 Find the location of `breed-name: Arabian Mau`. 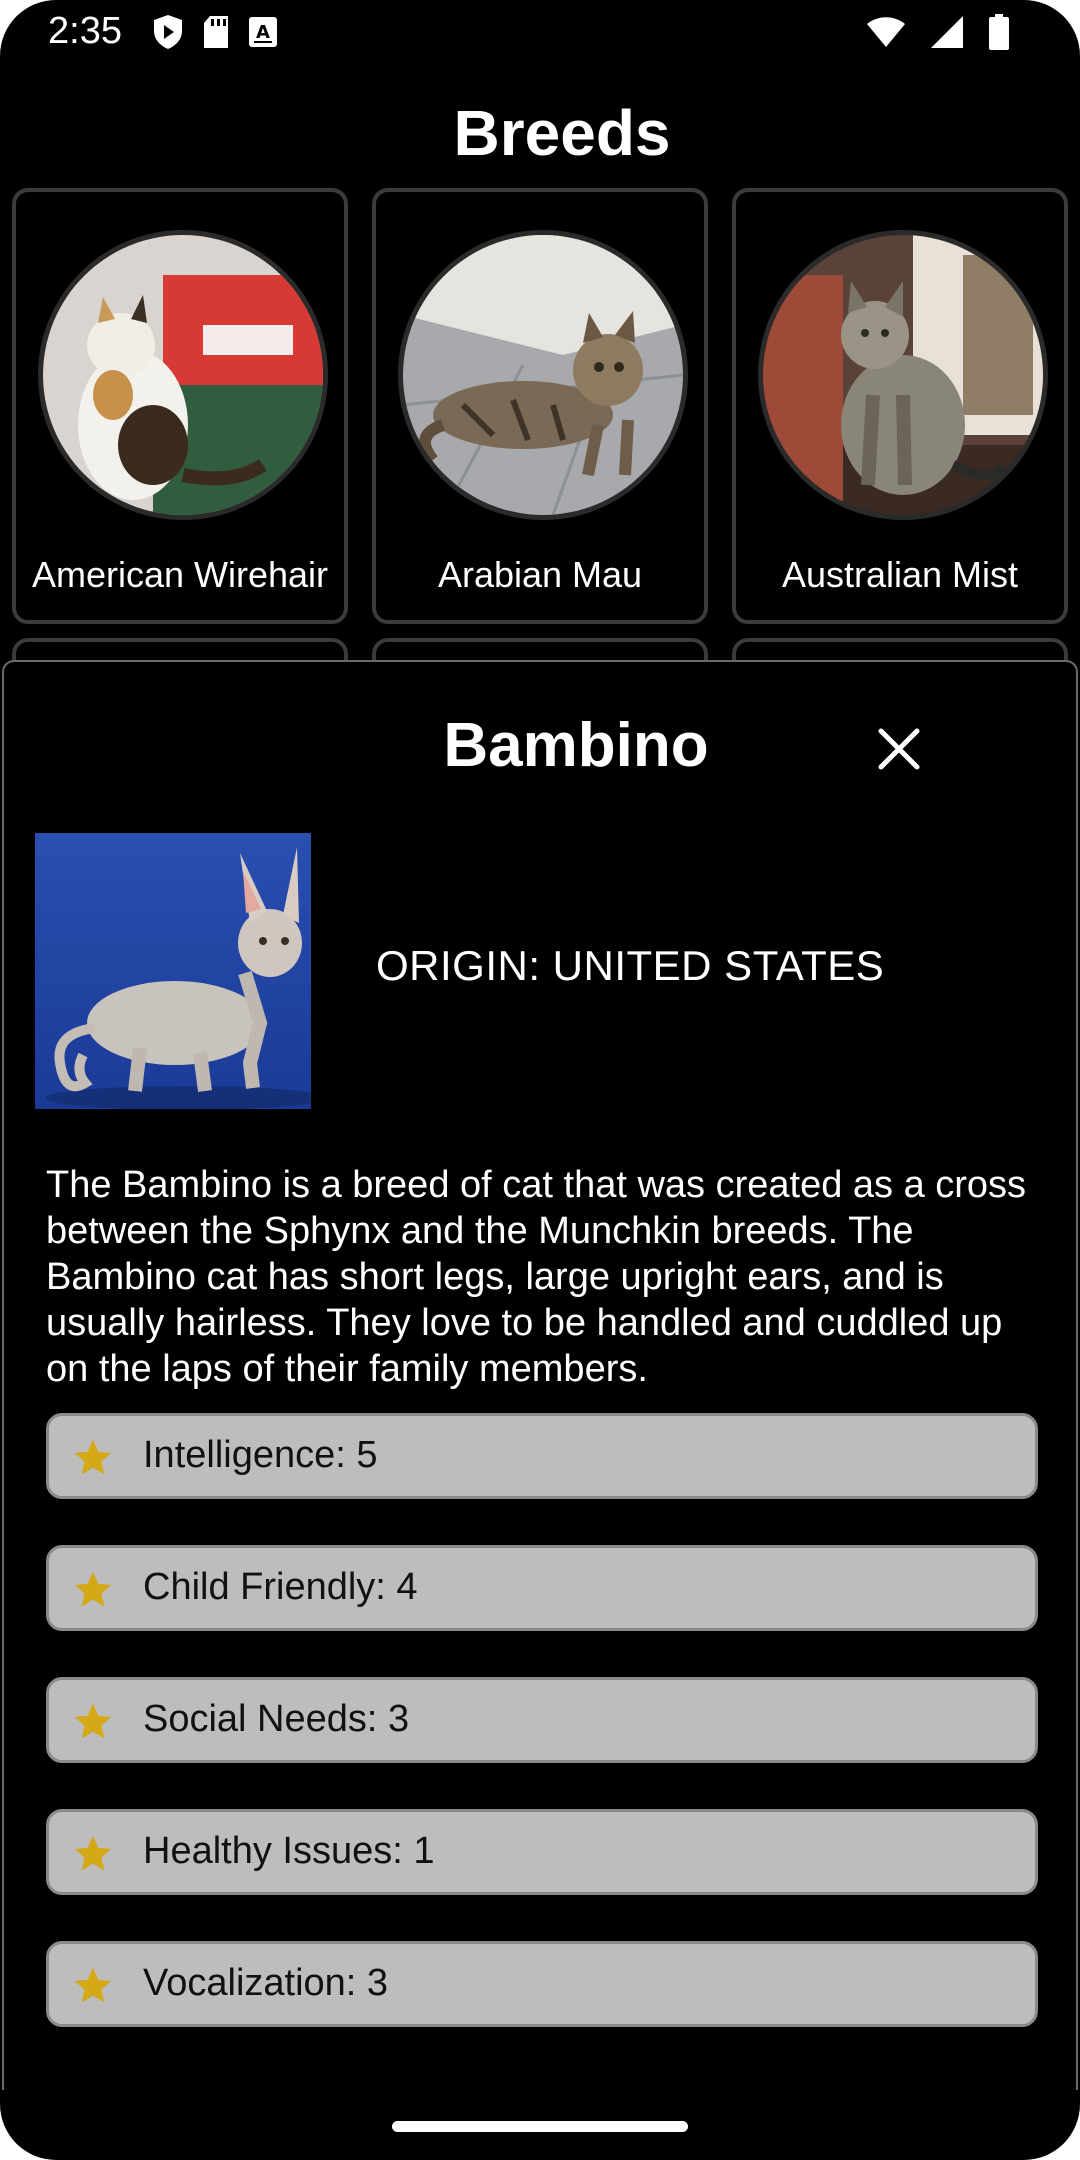

breed-name: Arabian Mau is located at coordinates (540, 574).